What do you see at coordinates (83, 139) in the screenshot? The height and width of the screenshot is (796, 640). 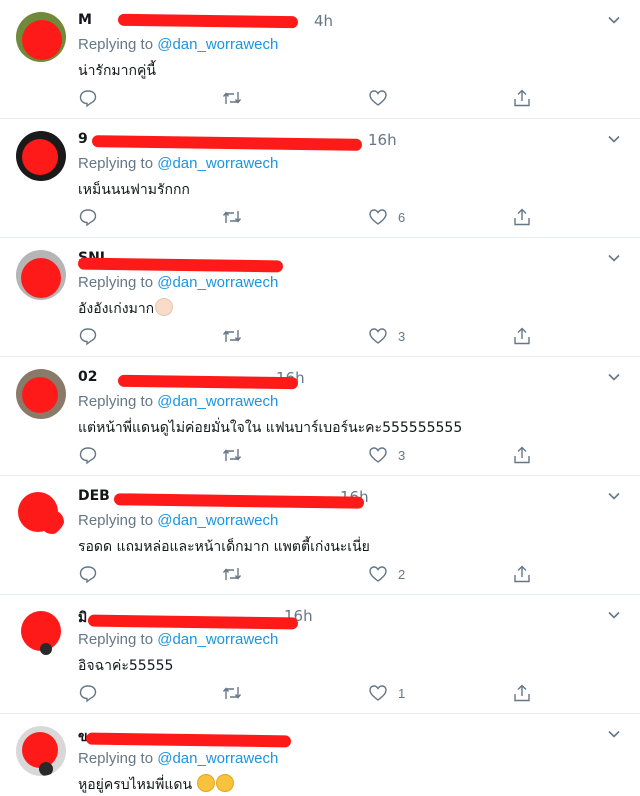 I see `author-name: 9` at bounding box center [83, 139].